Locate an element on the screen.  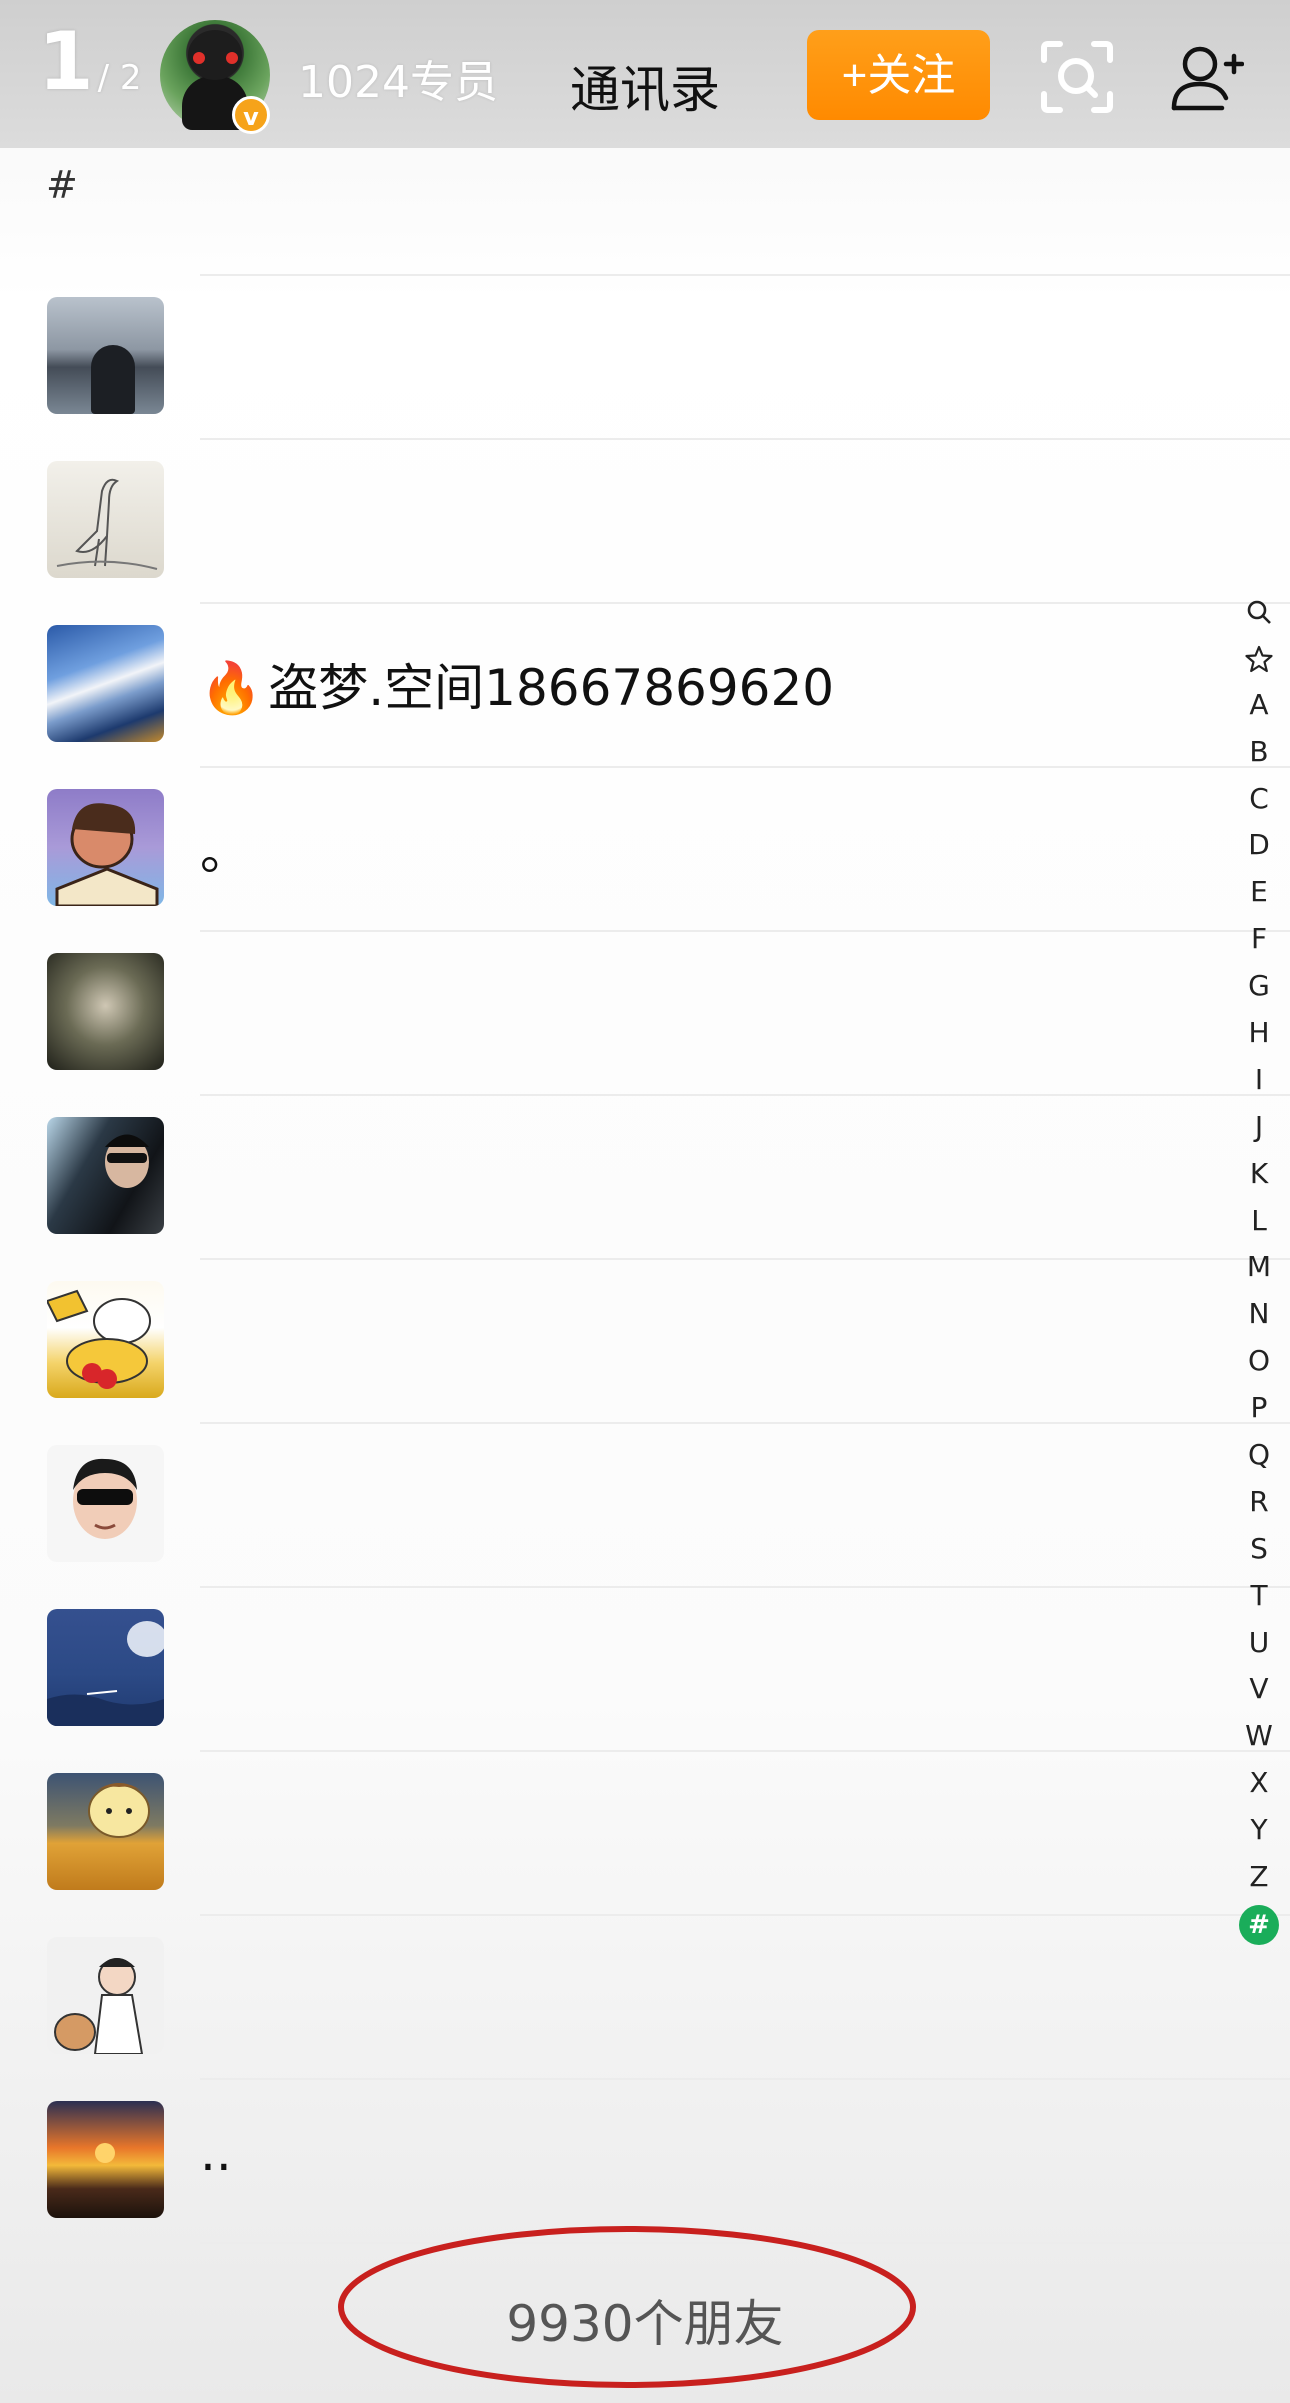
verified-badge: v is located at coordinates (251, 115).